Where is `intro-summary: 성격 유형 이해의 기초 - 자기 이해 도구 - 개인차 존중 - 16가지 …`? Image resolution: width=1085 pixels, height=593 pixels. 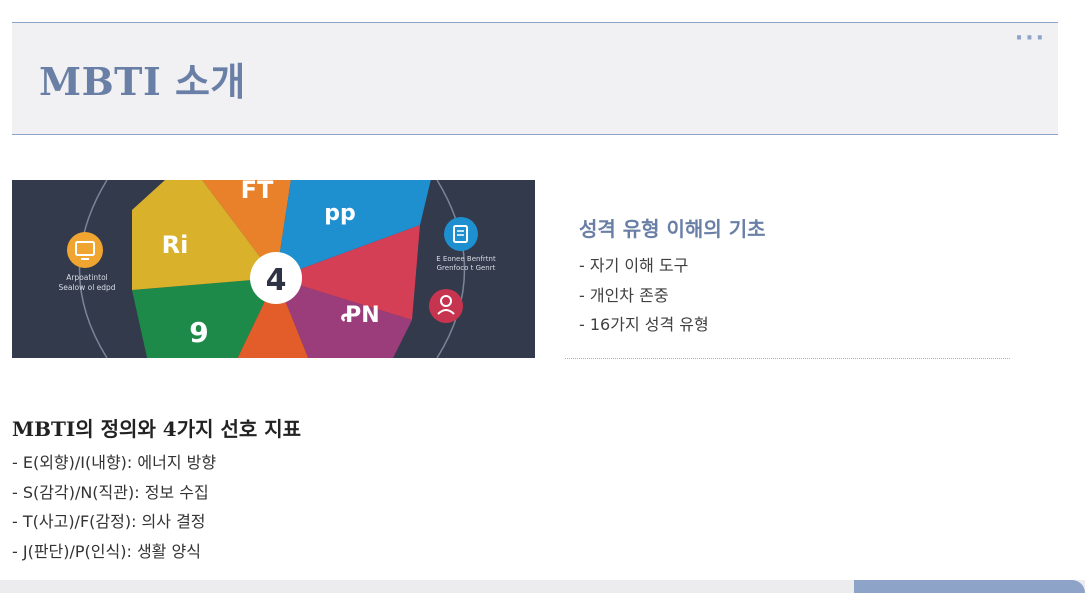
intro-summary: 성격 유형 이해의 기초 - 자기 이해 도구 - 개인차 존중 - 16가지 … is located at coordinates (787, 283).